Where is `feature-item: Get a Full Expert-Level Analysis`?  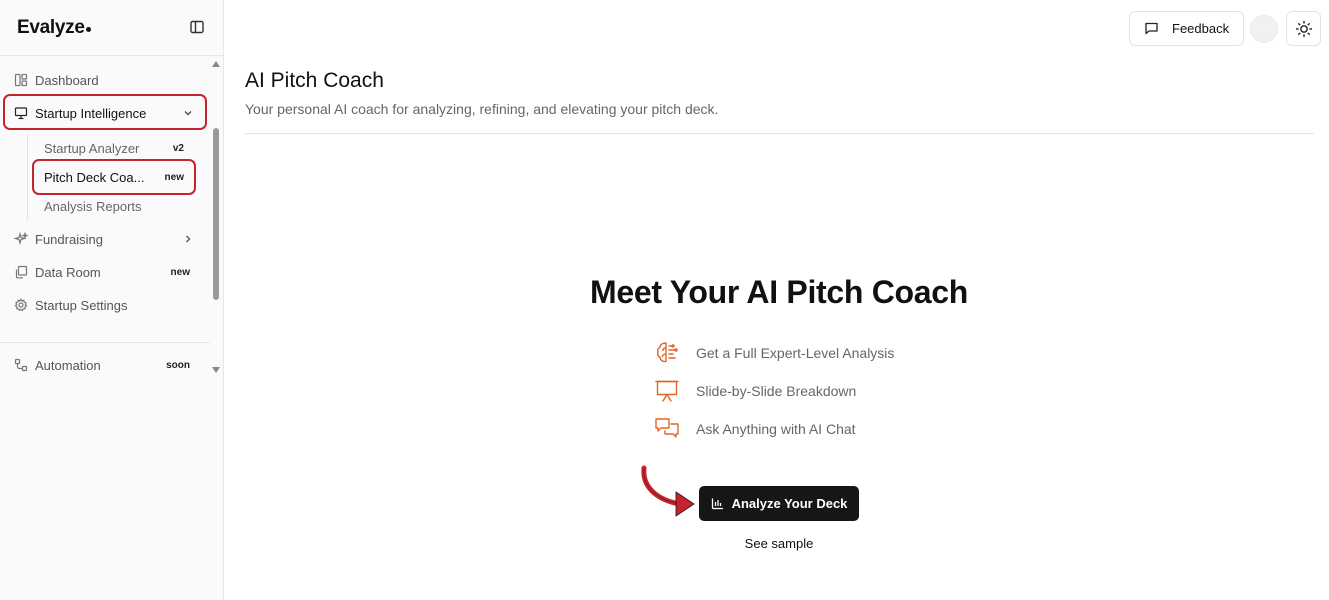 feature-item: Get a Full Expert-Level Analysis is located at coordinates (773, 353).